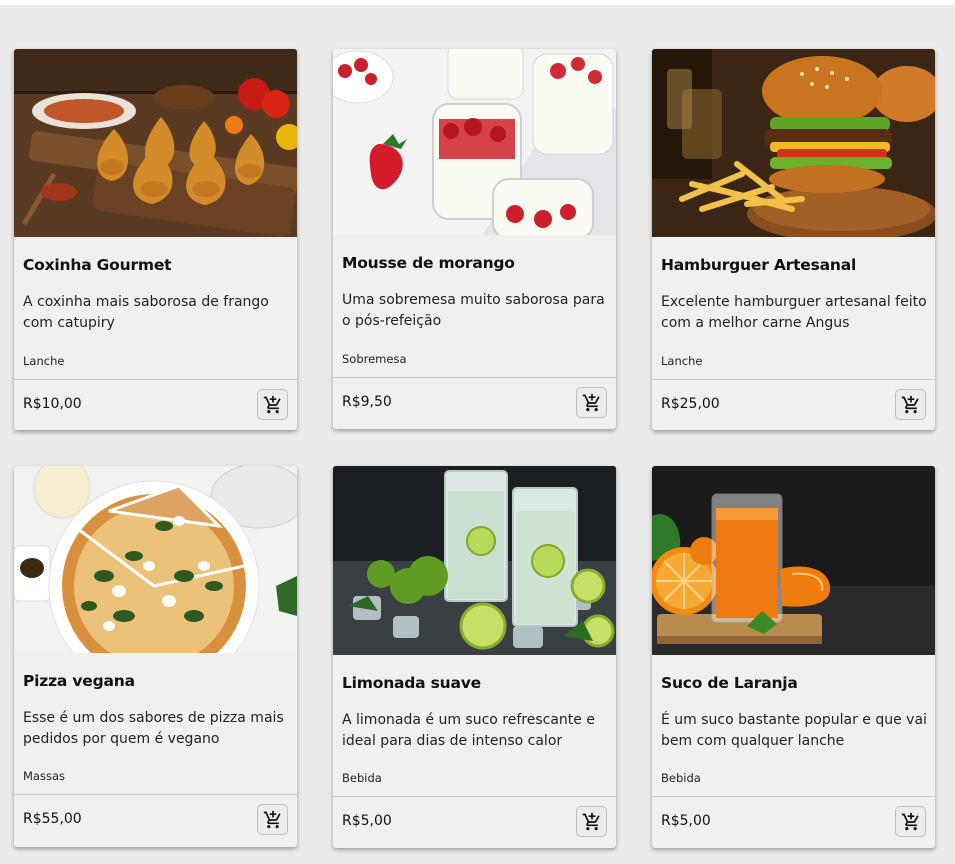 This screenshot has width=955, height=864. Describe the element at coordinates (793, 143) in the screenshot. I see `burger-photo` at that location.